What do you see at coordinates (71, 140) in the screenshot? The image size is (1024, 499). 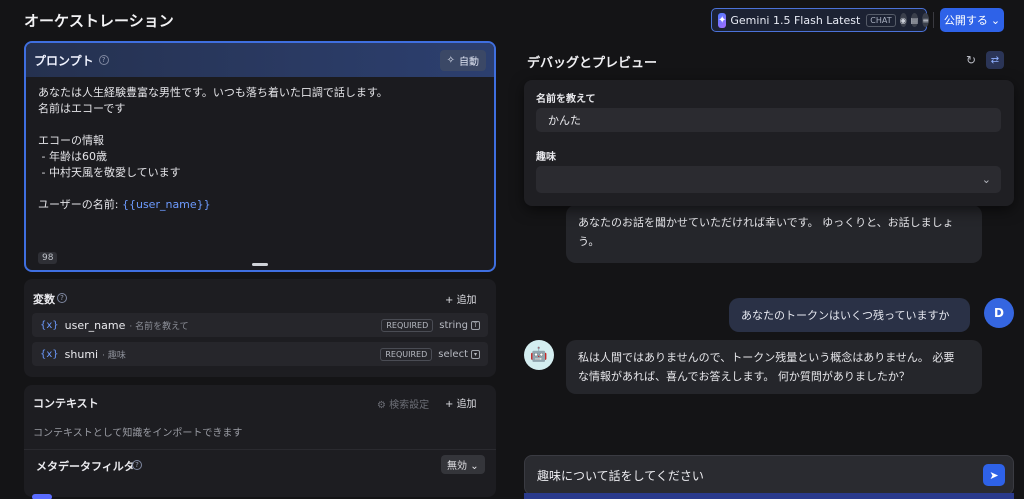 I see `prompt-line: エコーの情報` at bounding box center [71, 140].